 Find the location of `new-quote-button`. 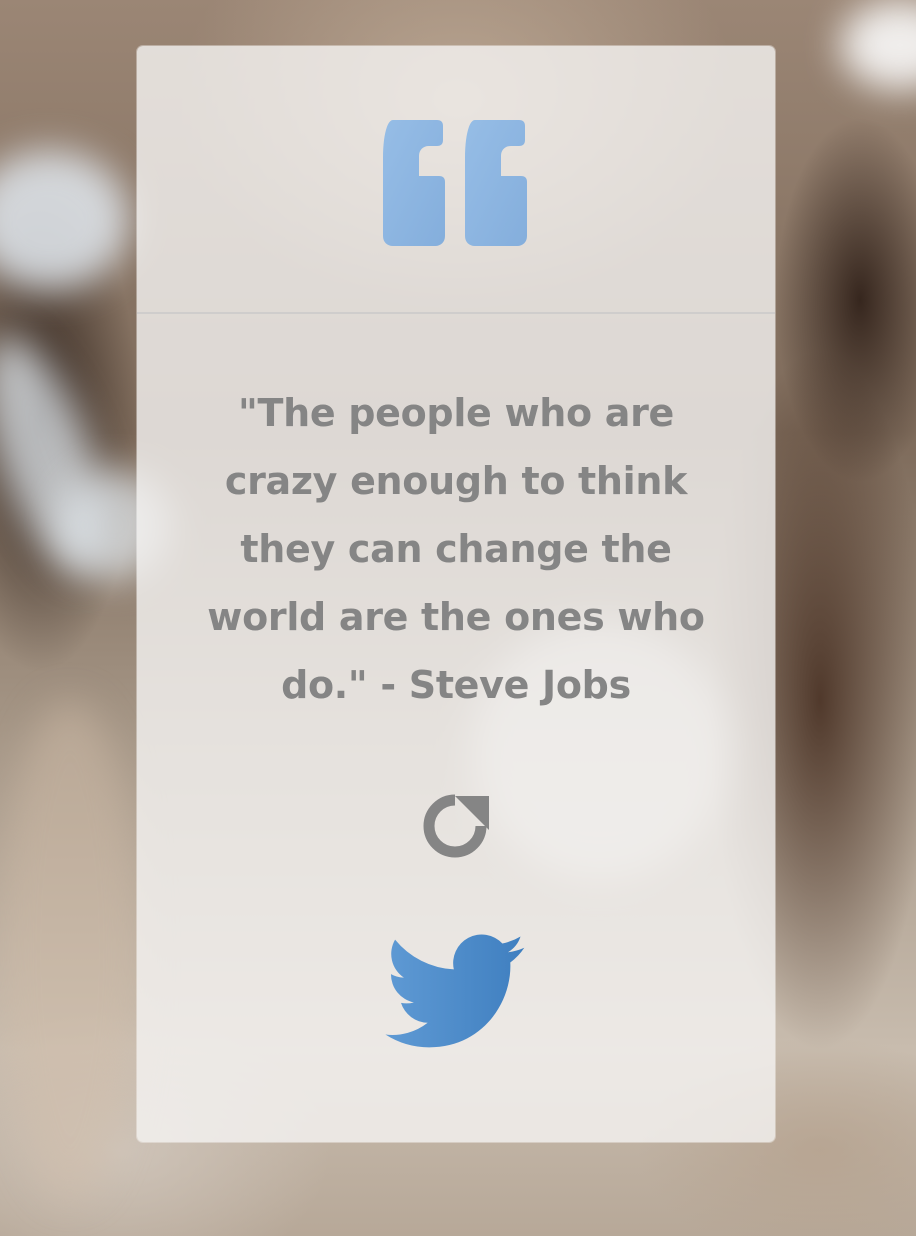

new-quote-button is located at coordinates (455, 828).